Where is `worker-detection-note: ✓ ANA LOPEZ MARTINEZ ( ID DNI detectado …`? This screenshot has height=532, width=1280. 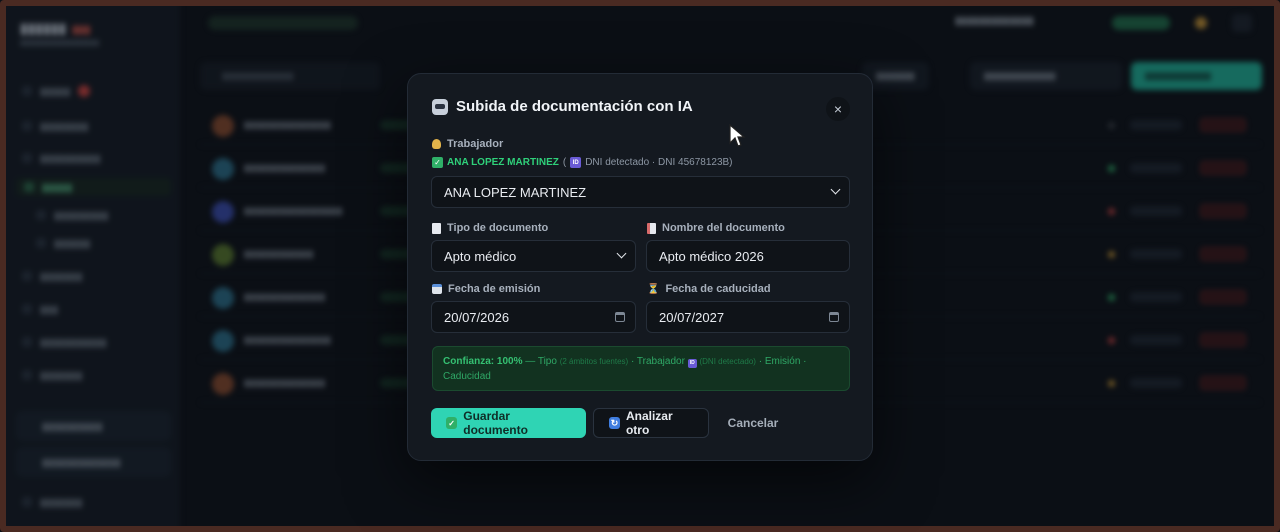
worker-detection-note: ✓ ANA LOPEZ MARTINEZ ( ID DNI detectado … is located at coordinates (582, 162).